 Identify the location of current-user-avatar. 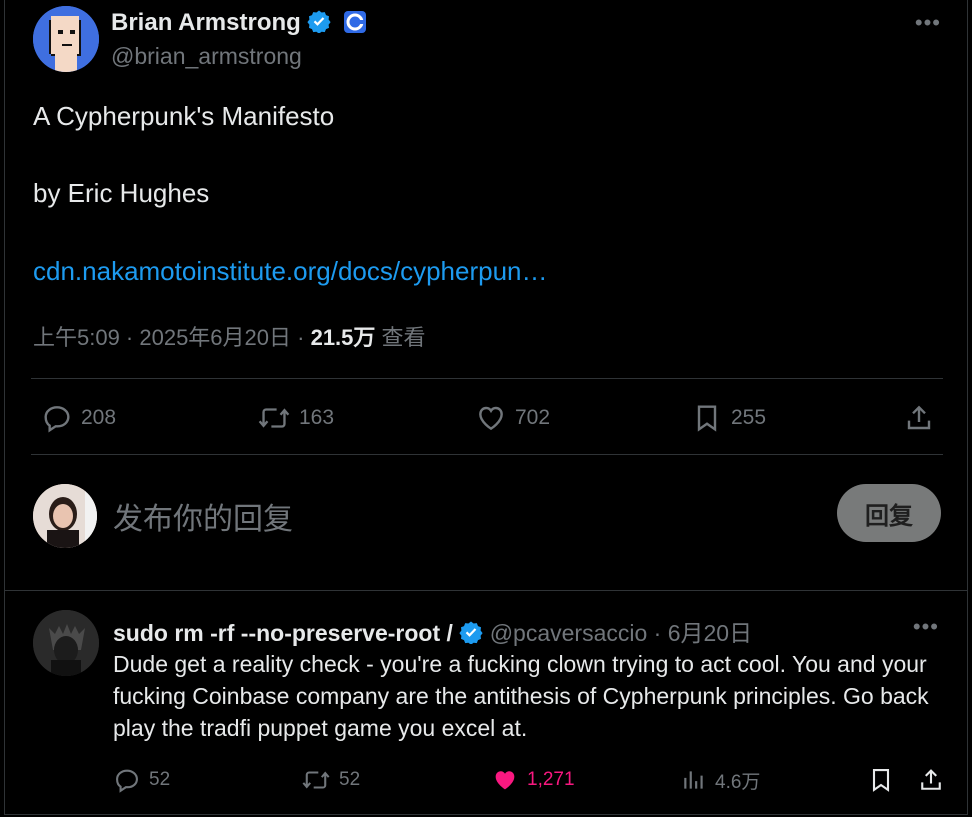
(65, 516).